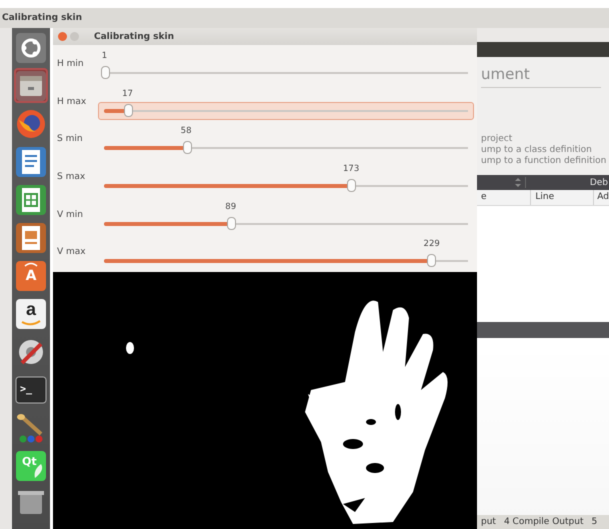 The width and height of the screenshot is (609, 529). I want to click on launcher-item: >_, so click(31, 389).